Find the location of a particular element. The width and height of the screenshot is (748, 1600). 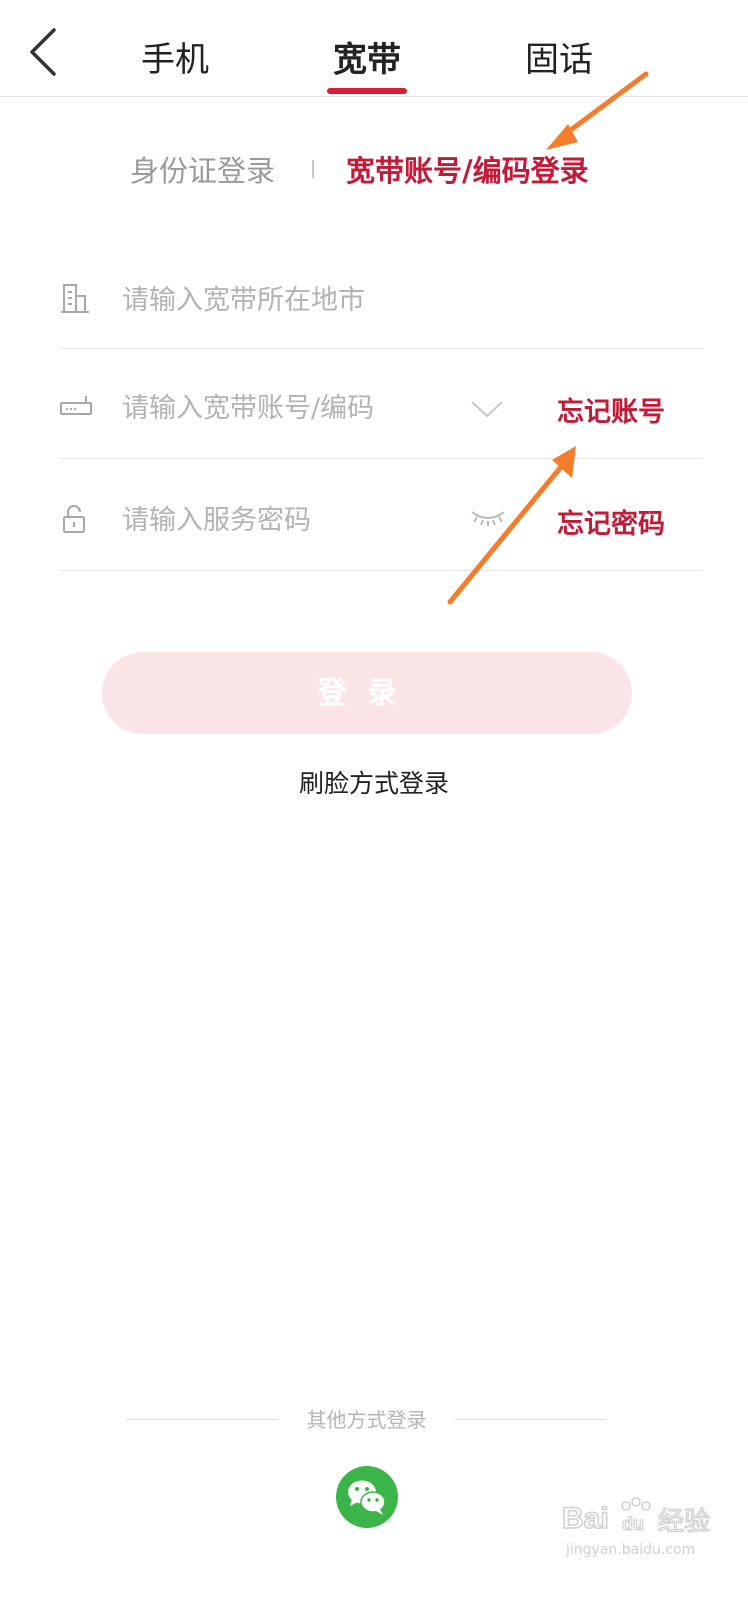

baidu-jingyan-watermark: Bai du 经验 is located at coordinates (636, 1517).